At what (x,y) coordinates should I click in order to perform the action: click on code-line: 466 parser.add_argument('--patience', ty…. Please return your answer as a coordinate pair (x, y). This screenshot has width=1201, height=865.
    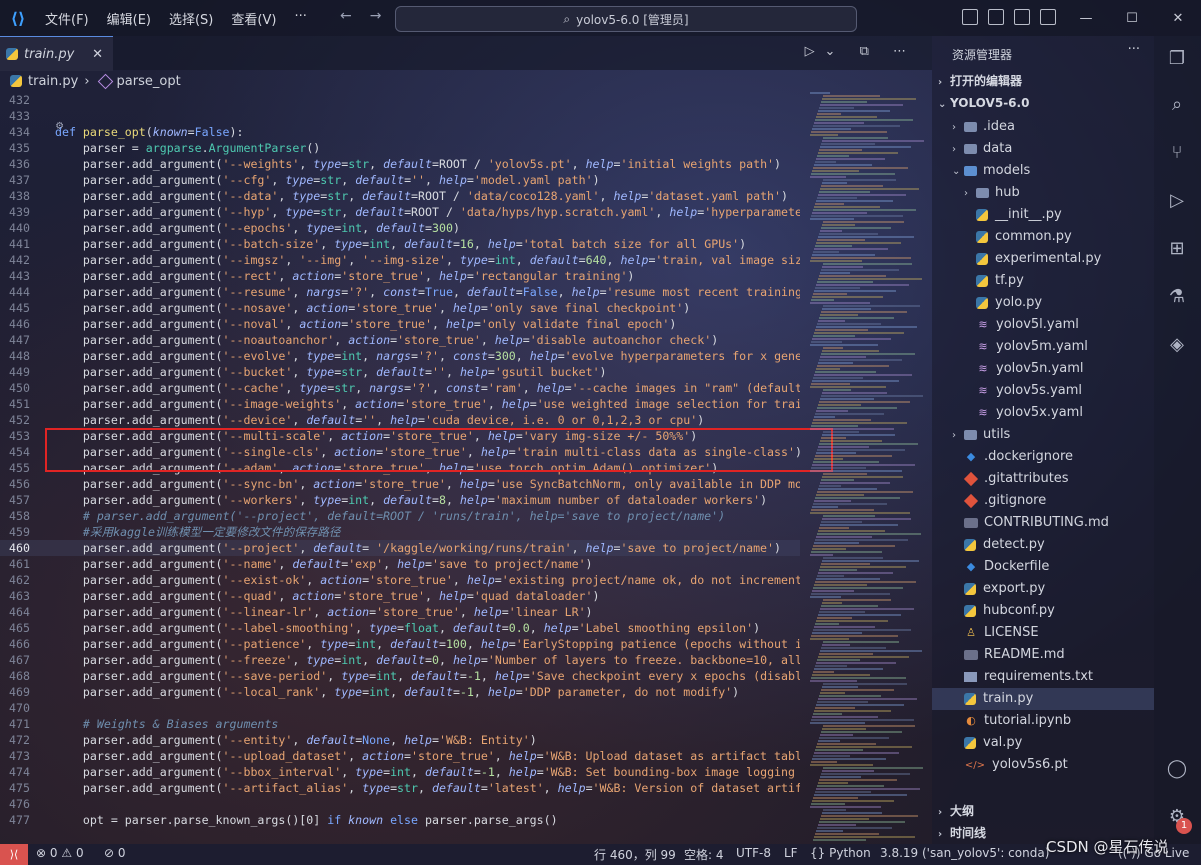
    Looking at the image, I should click on (400, 644).